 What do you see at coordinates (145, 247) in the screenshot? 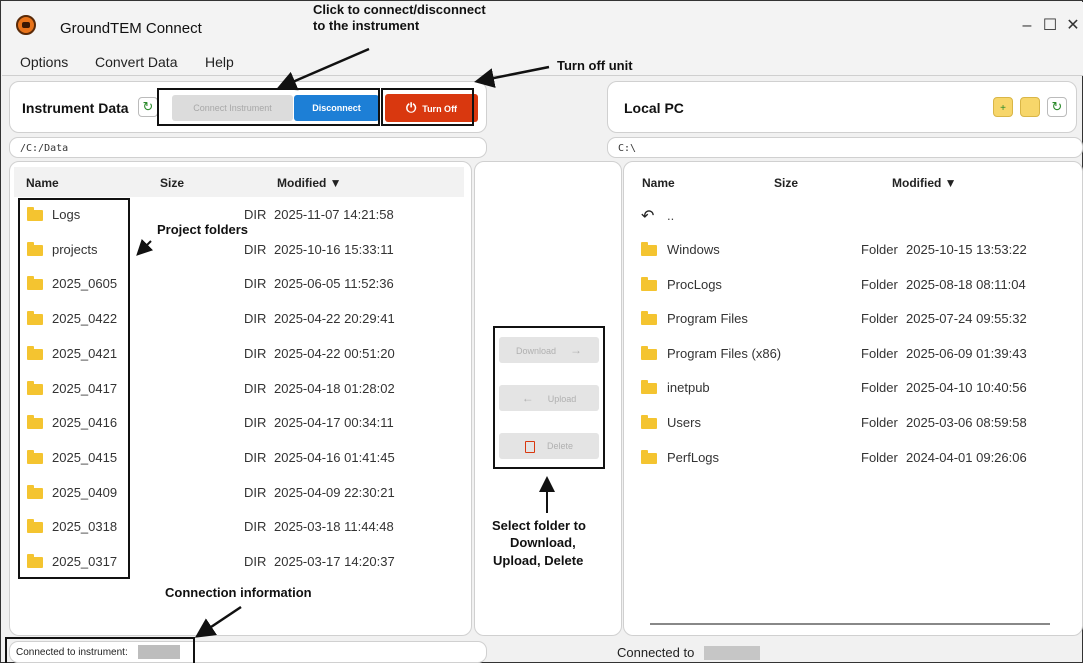
I see `arrow-projects` at bounding box center [145, 247].